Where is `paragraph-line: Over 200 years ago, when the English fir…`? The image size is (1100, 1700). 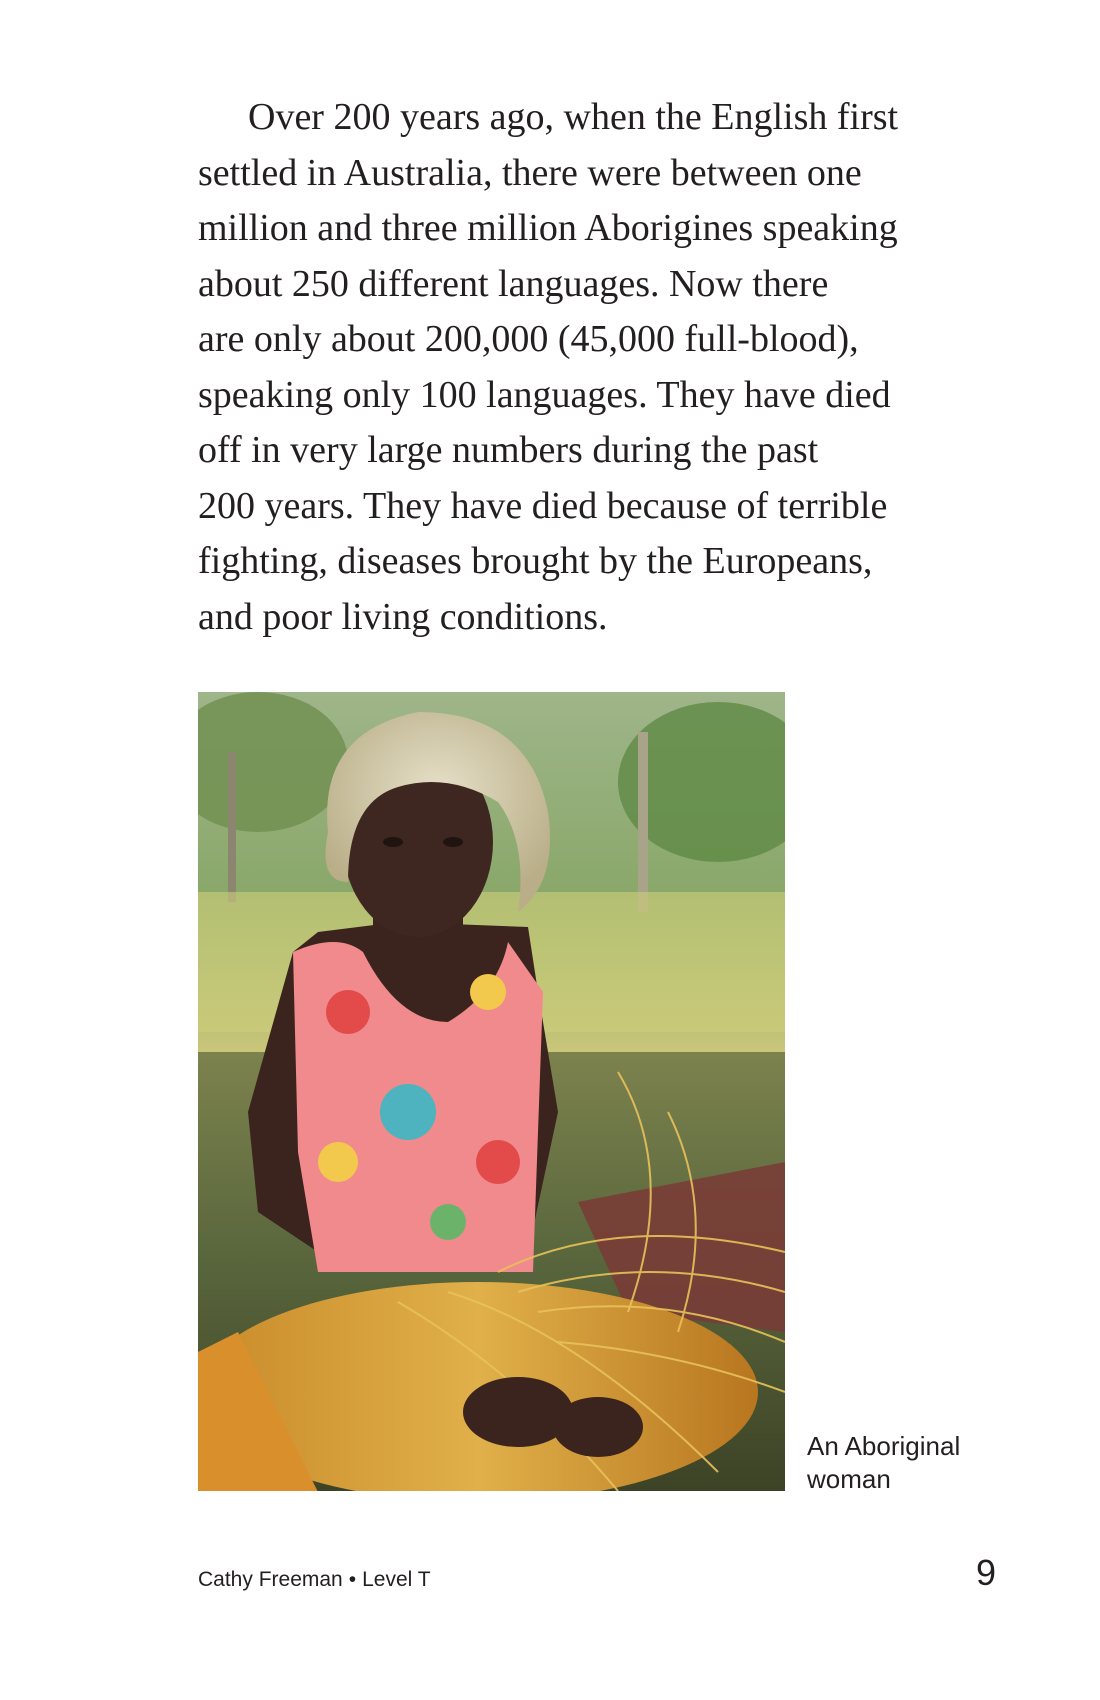
paragraph-line: Over 200 years ago, when the English fir… is located at coordinates (573, 117).